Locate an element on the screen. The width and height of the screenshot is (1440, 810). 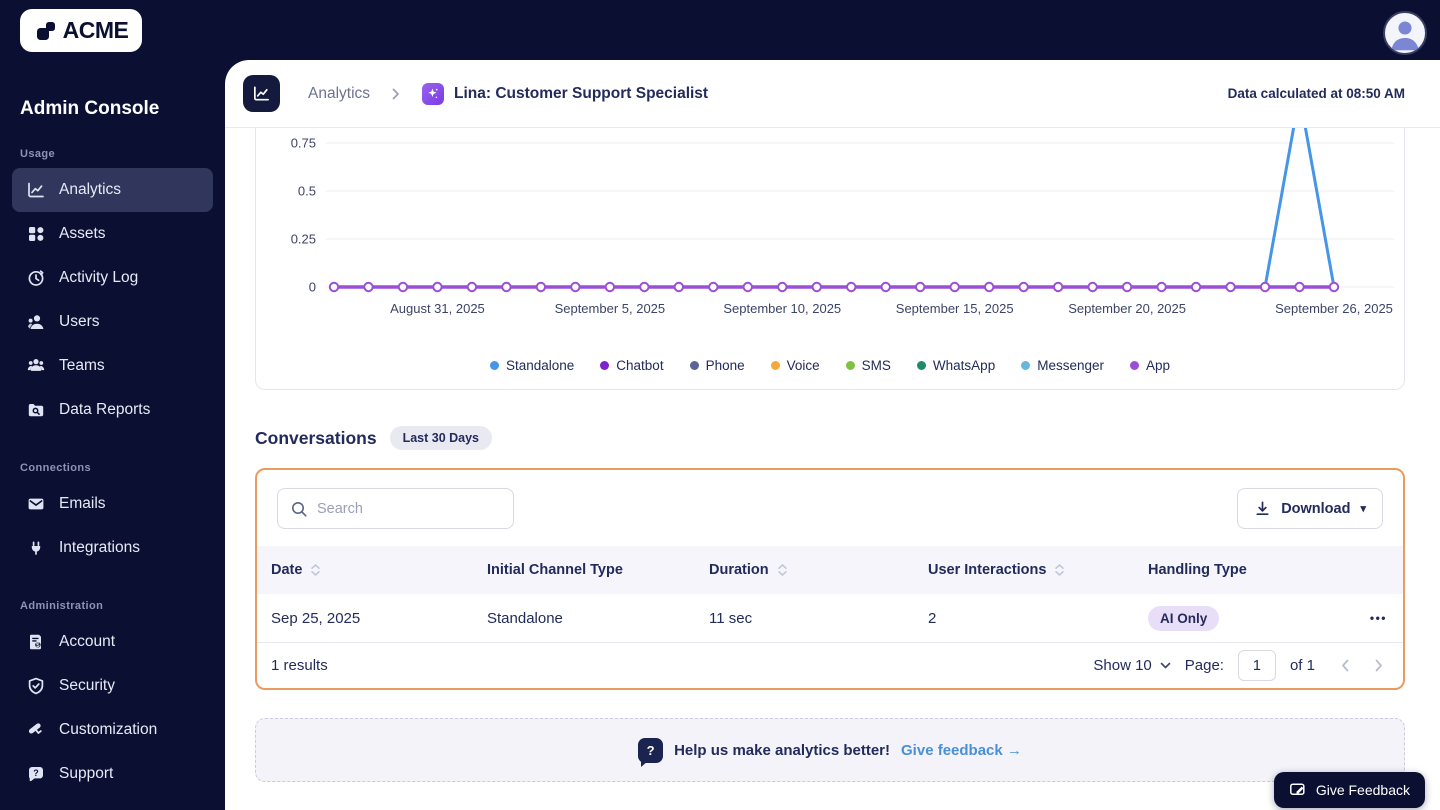
sidebar-section-connections: Connections is located at coordinates (56, 468).